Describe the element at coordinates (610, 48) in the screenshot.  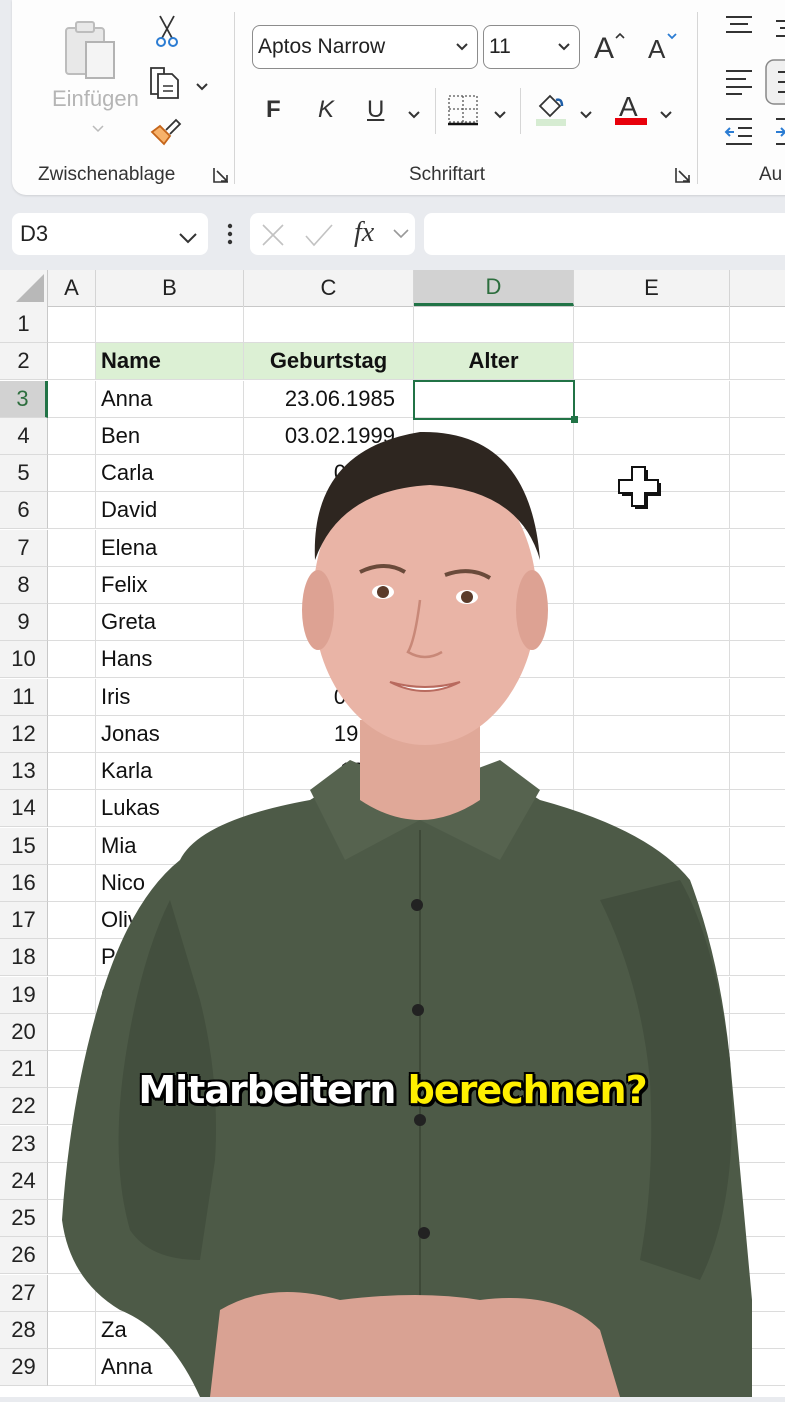
I see `increase-font-size-icon: A` at that location.